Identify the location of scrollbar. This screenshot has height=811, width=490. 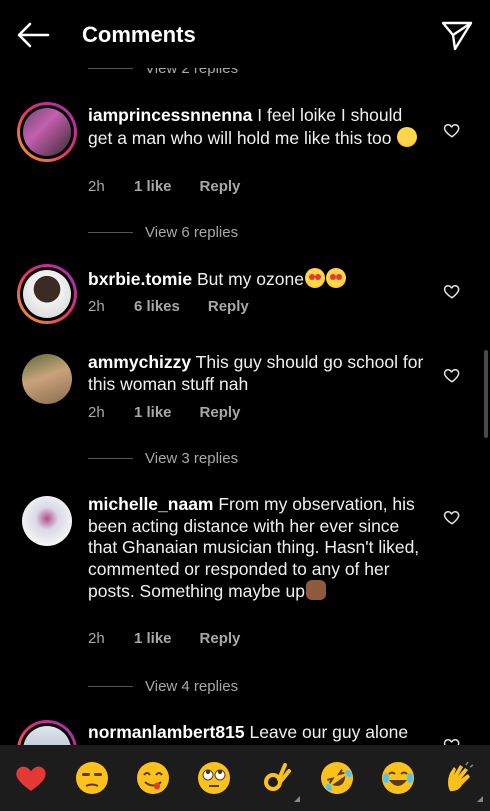
(486, 394).